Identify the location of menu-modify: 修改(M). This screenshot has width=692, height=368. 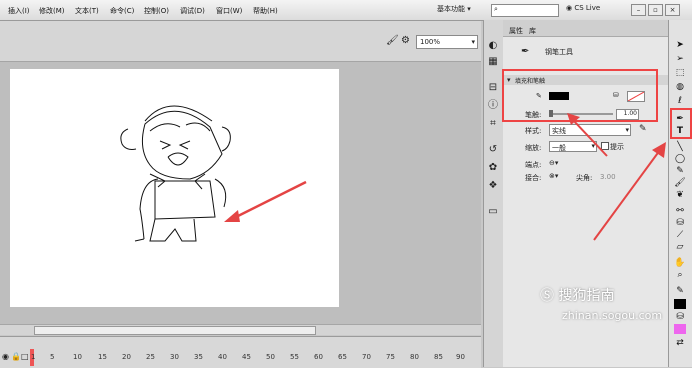
(52, 11).